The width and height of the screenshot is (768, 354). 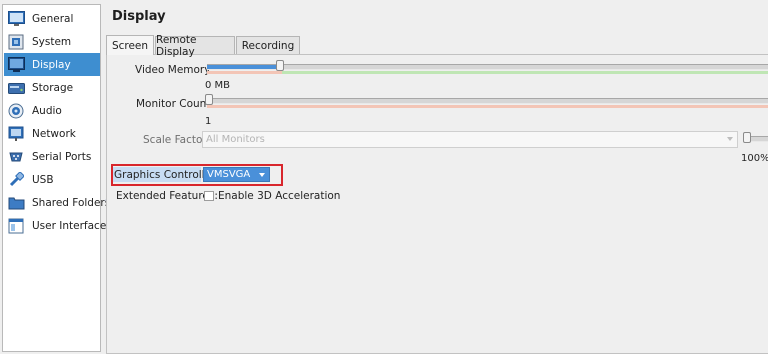 I want to click on audio-icon, so click(x=16, y=111).